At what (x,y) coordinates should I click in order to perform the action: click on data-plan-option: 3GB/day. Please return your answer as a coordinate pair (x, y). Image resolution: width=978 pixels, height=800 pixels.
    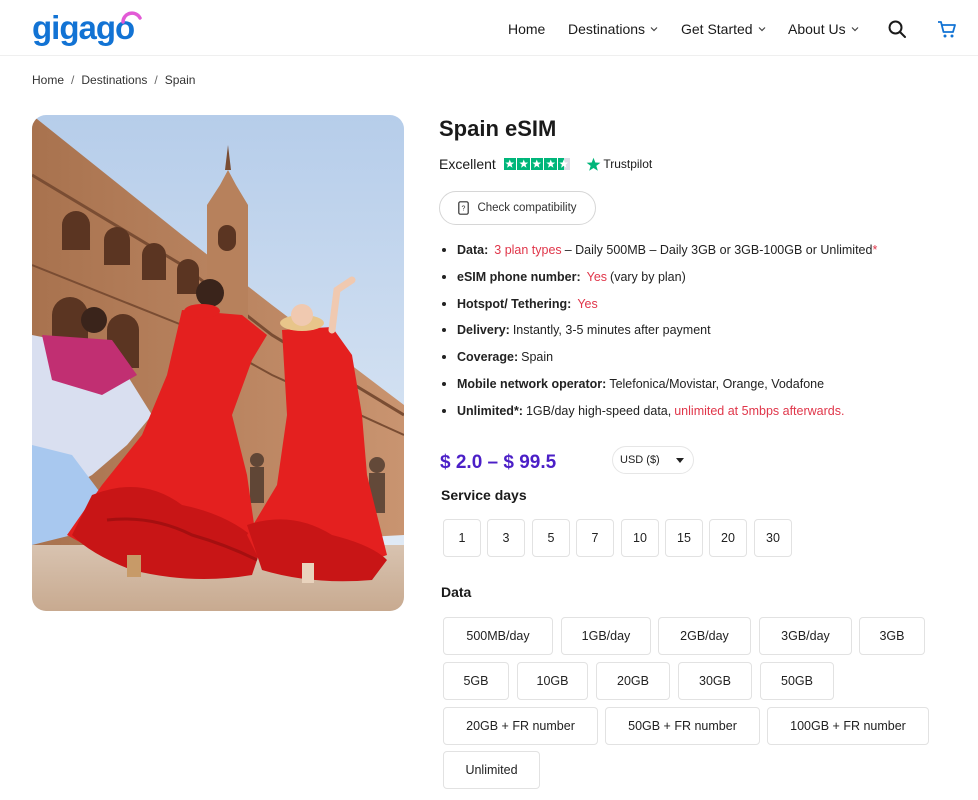
    Looking at the image, I should click on (805, 636).